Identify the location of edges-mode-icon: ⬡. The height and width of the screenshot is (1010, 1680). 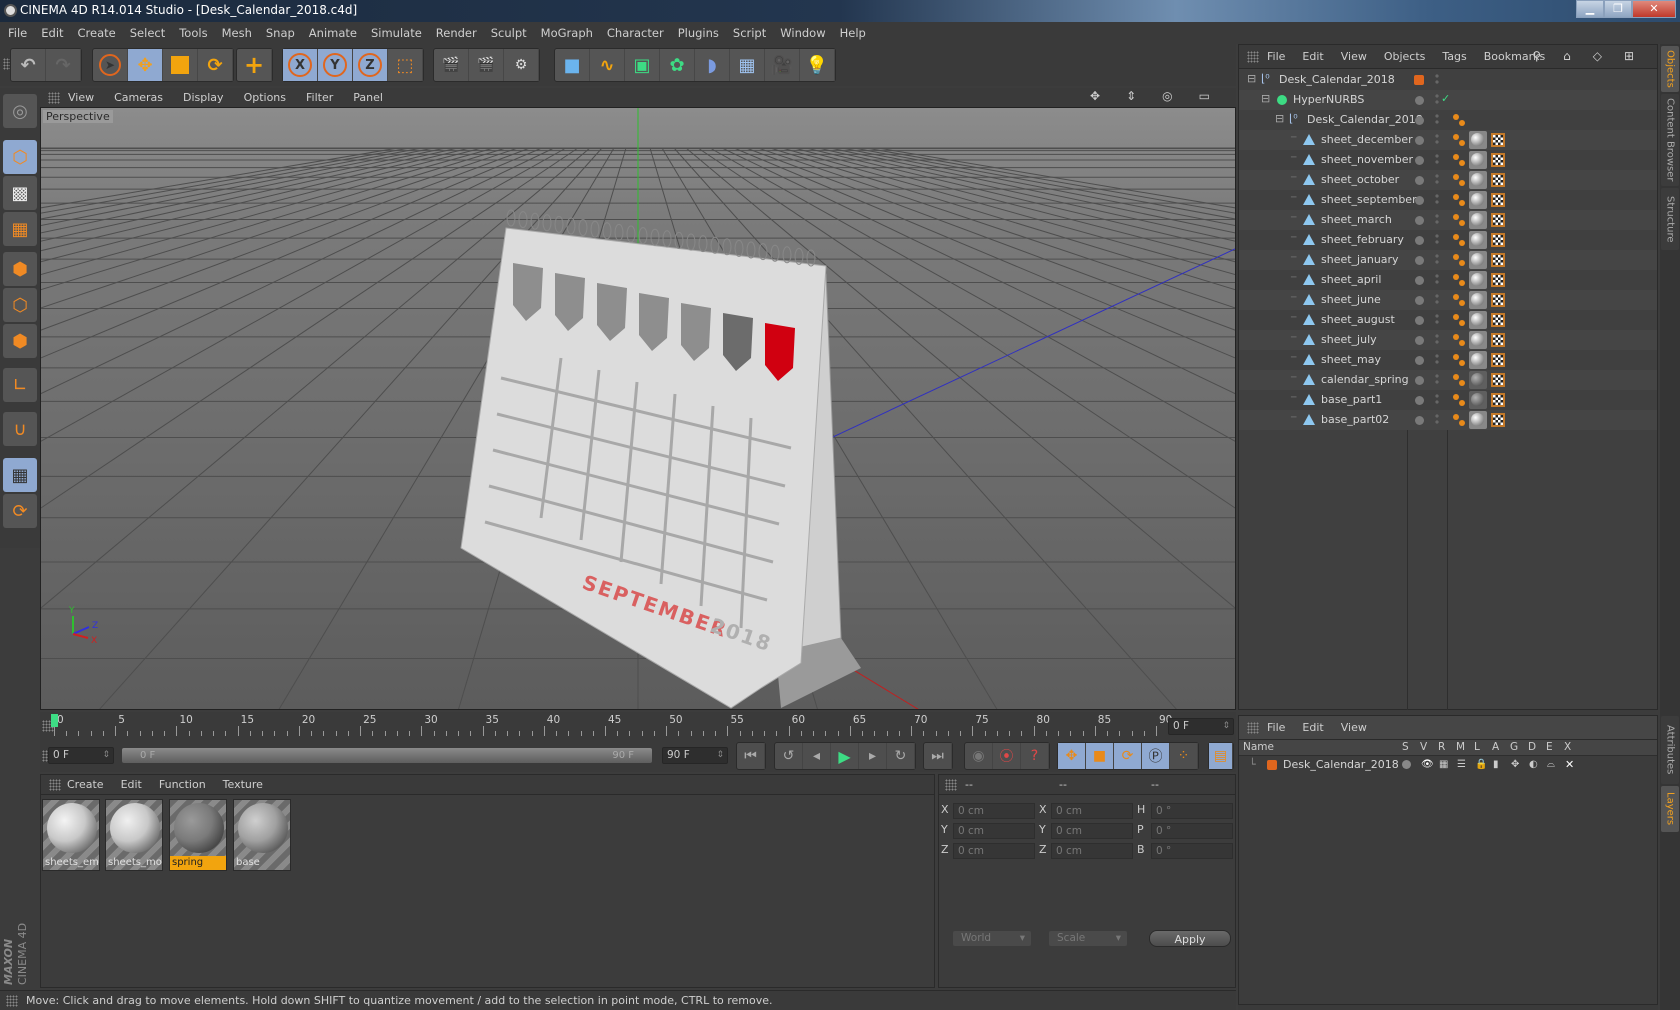
(20, 305).